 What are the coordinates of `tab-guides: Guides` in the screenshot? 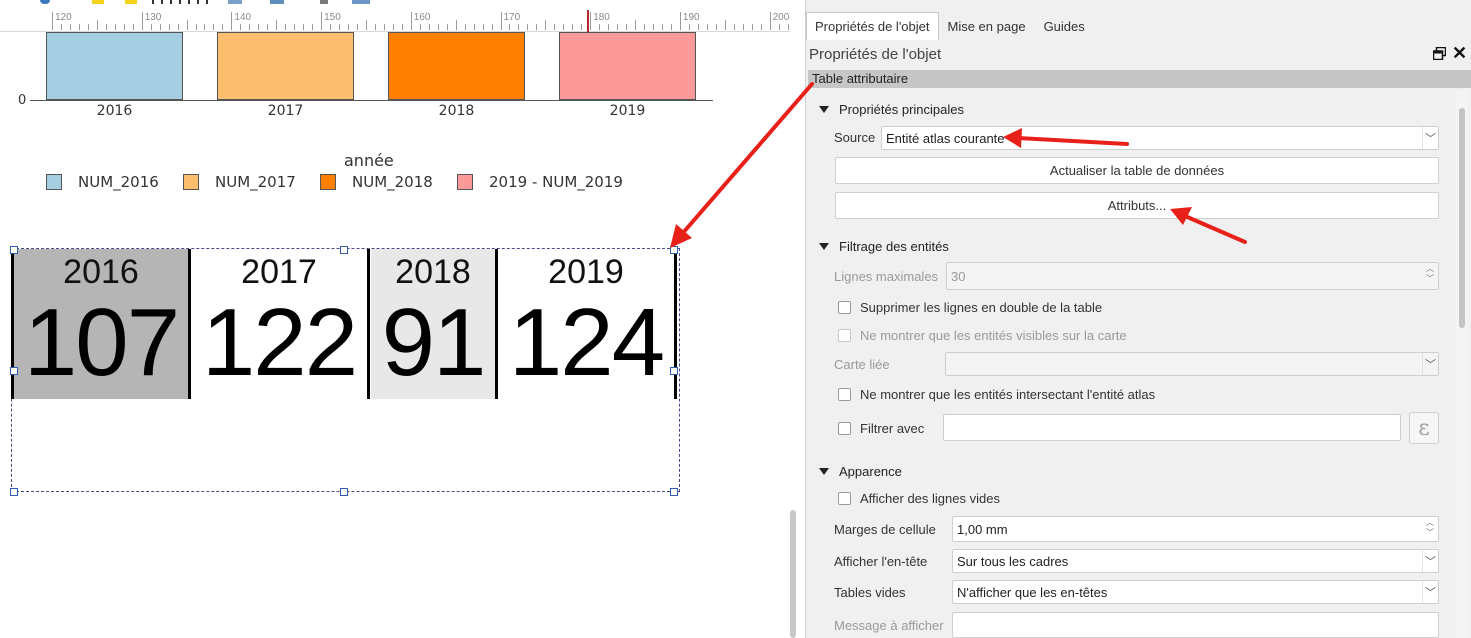 It's located at (1064, 26).